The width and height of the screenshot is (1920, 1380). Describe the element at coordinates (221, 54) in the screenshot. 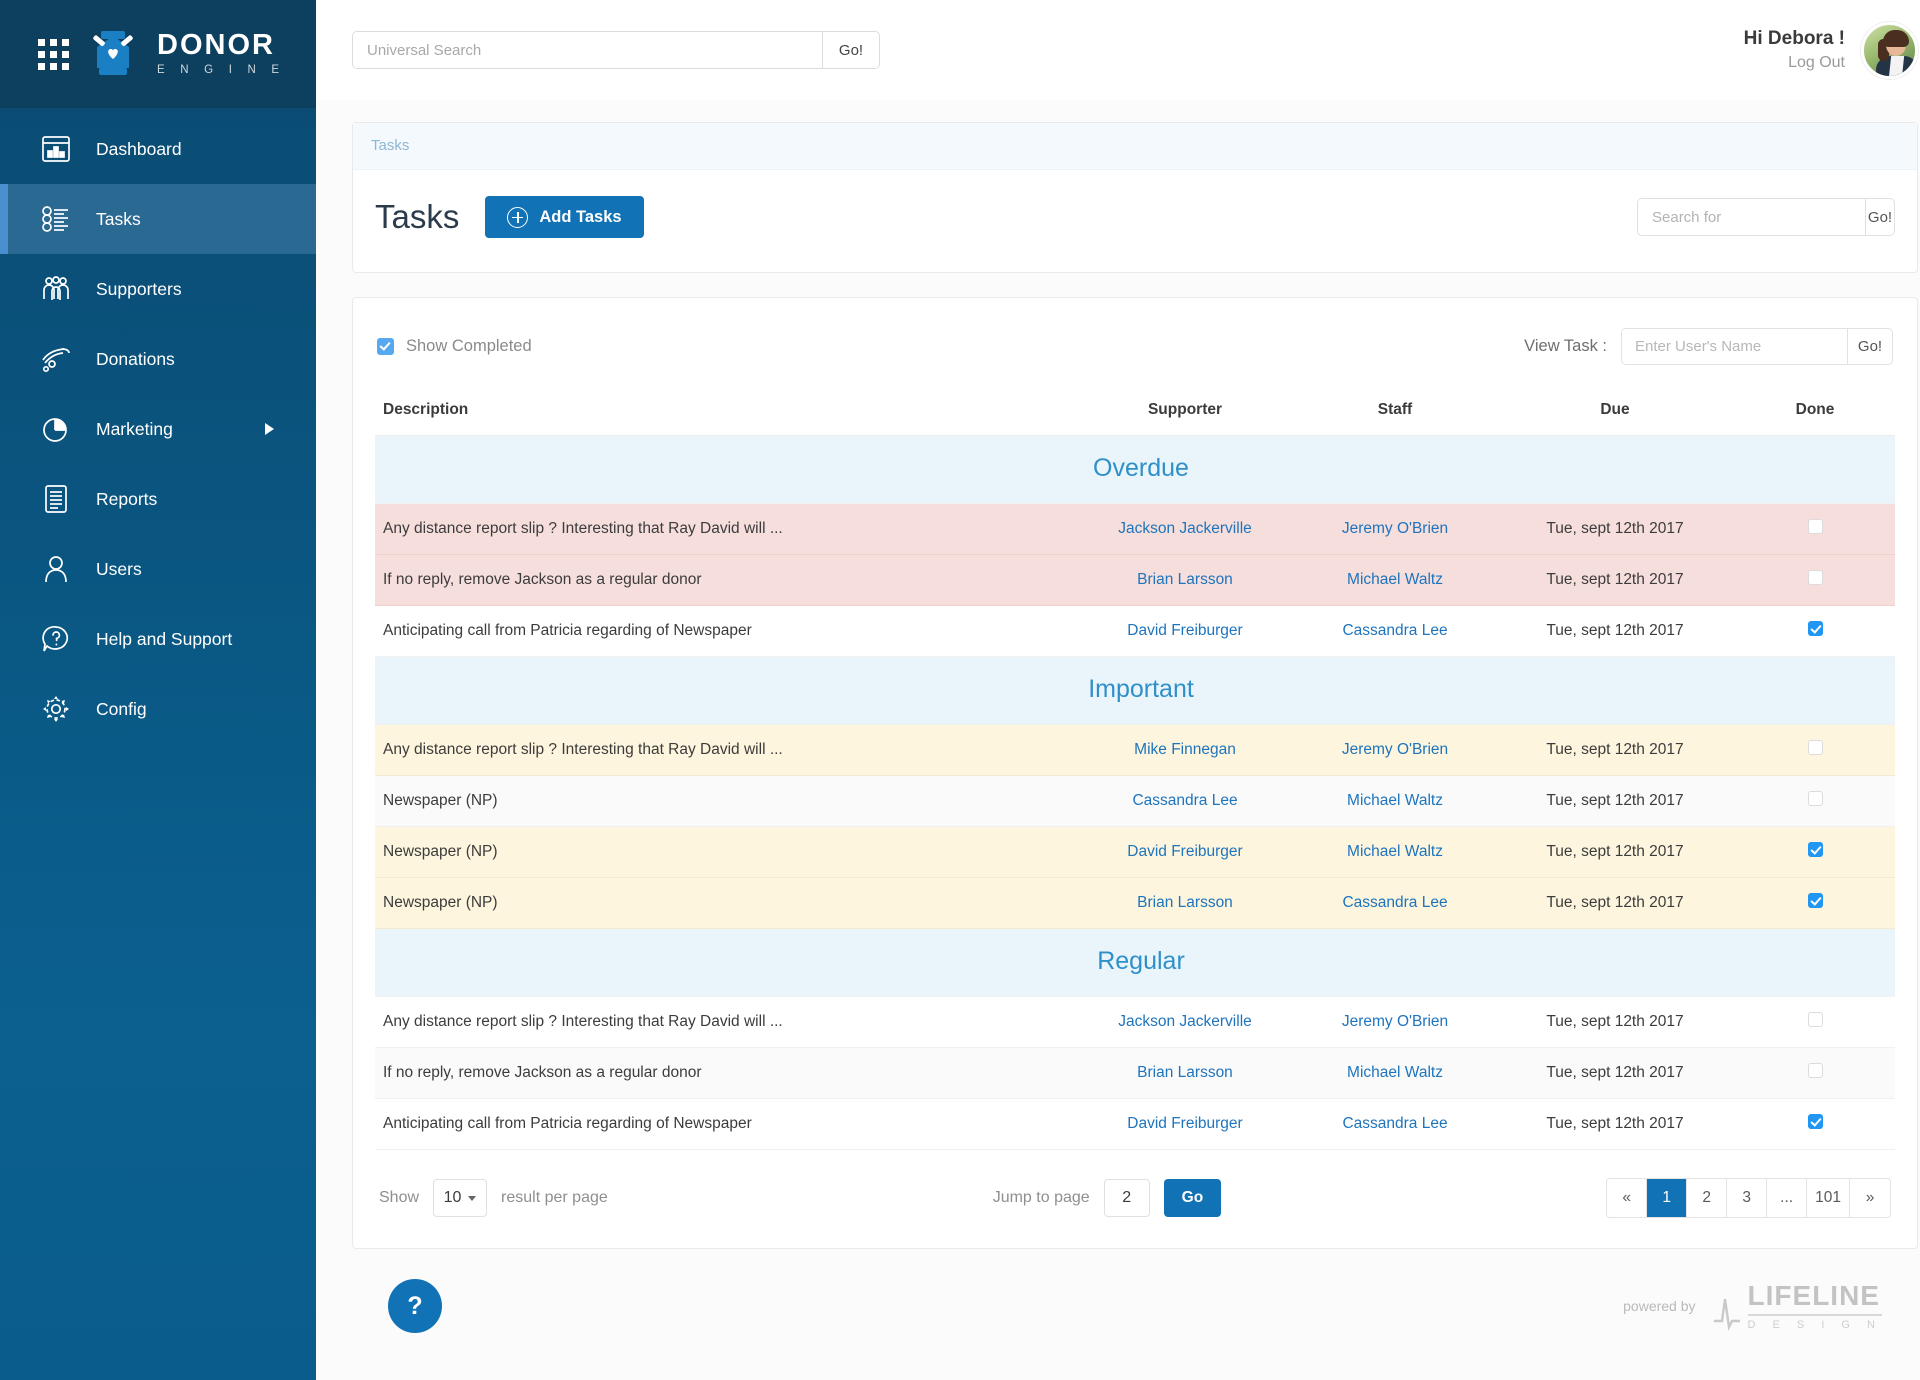

I see `brand-text: DONOR E N G I N E` at that location.